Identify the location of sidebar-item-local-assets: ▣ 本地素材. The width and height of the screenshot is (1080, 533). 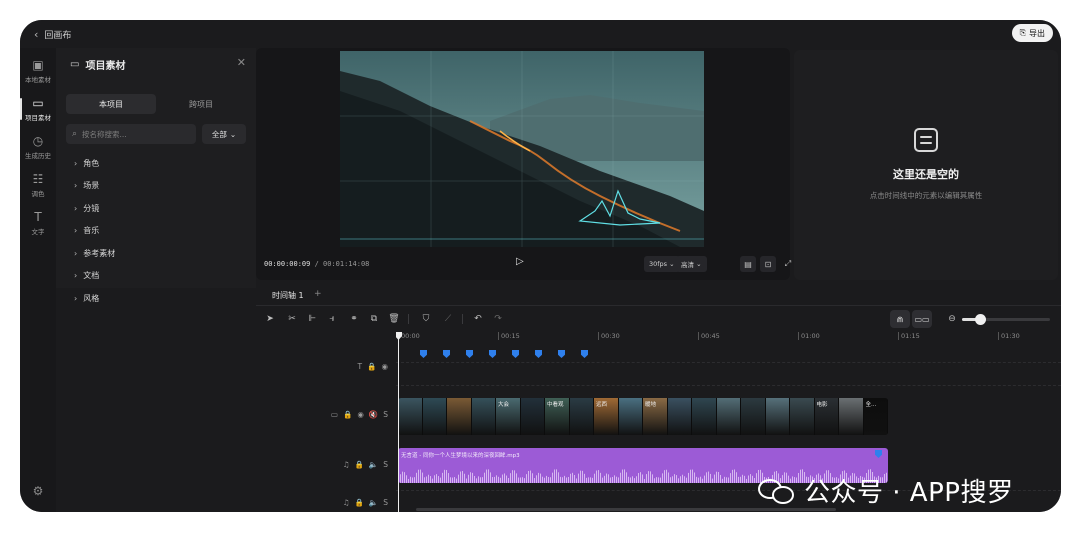
(38, 71).